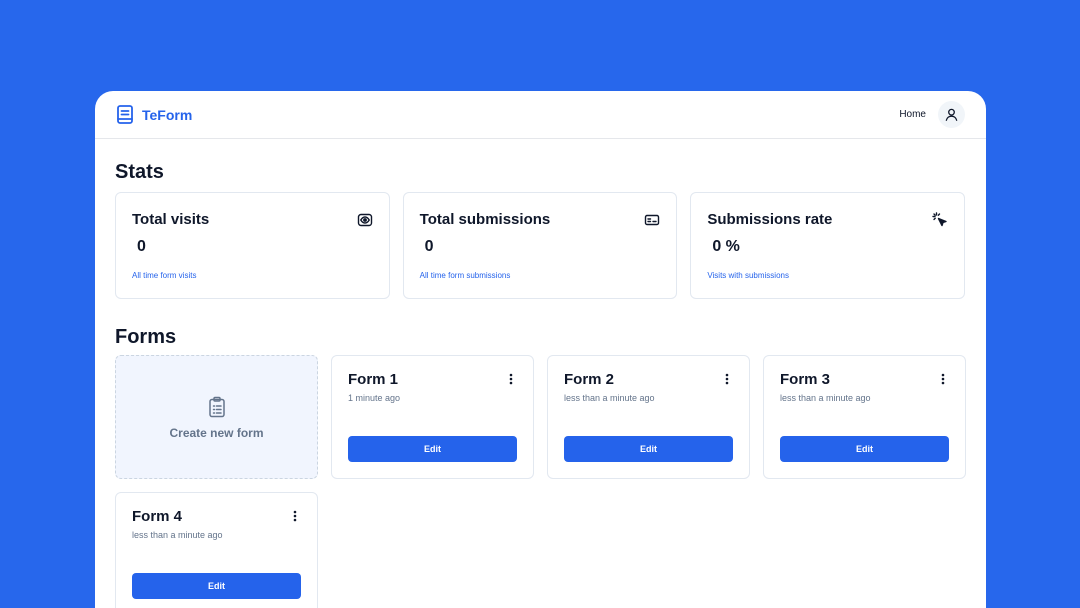 This screenshot has width=1080, height=608. Describe the element at coordinates (365, 220) in the screenshot. I see `eye-icon` at that location.